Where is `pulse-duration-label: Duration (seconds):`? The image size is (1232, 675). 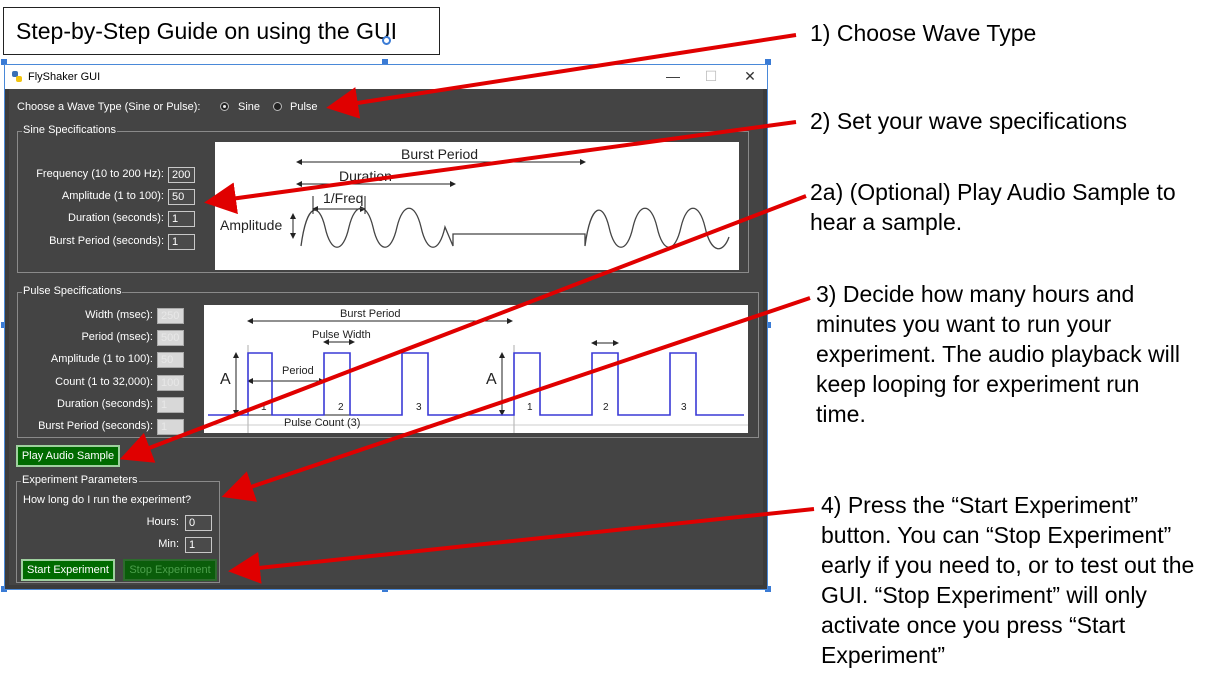 pulse-duration-label: Duration (seconds): is located at coordinates (105, 404).